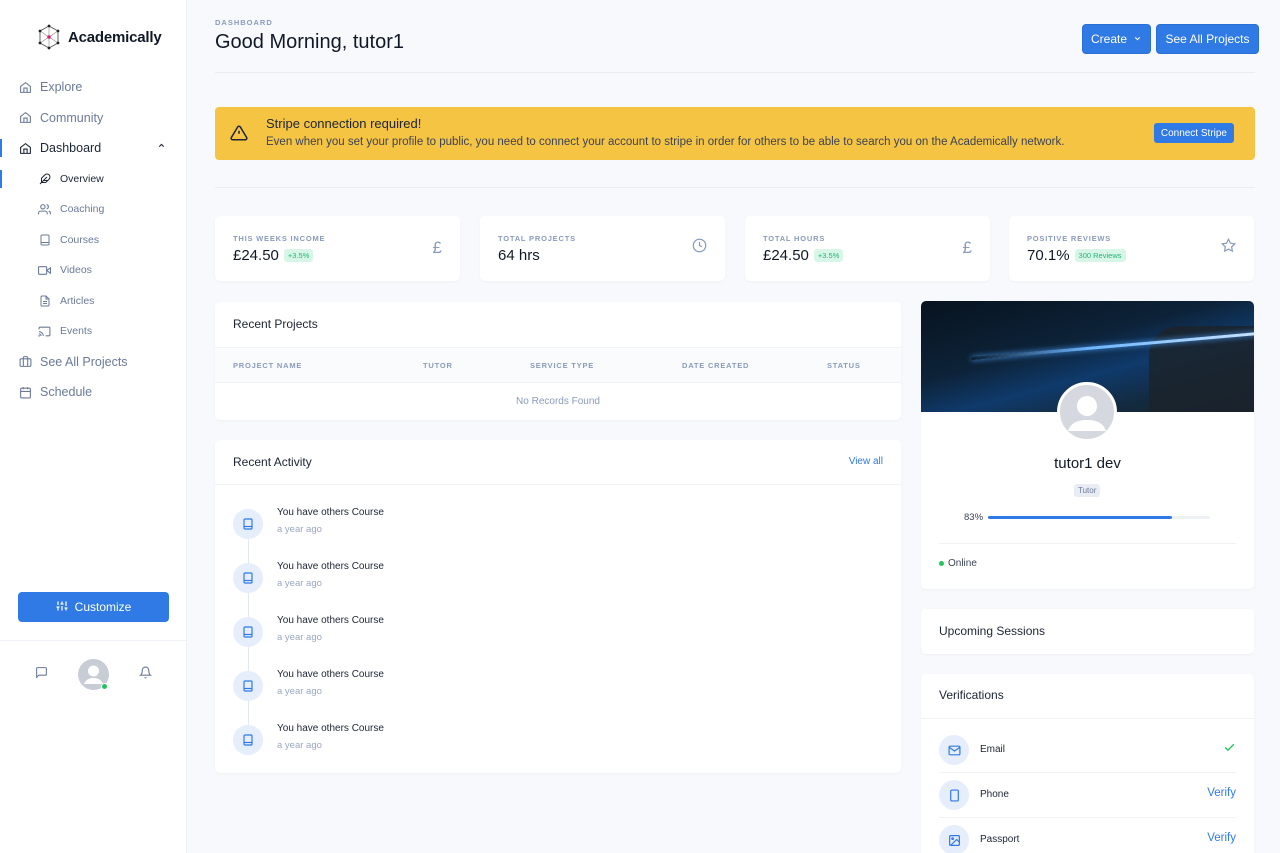 This screenshot has height=853, width=1280. What do you see at coordinates (25, 392) in the screenshot?
I see `calendar-icon` at bounding box center [25, 392].